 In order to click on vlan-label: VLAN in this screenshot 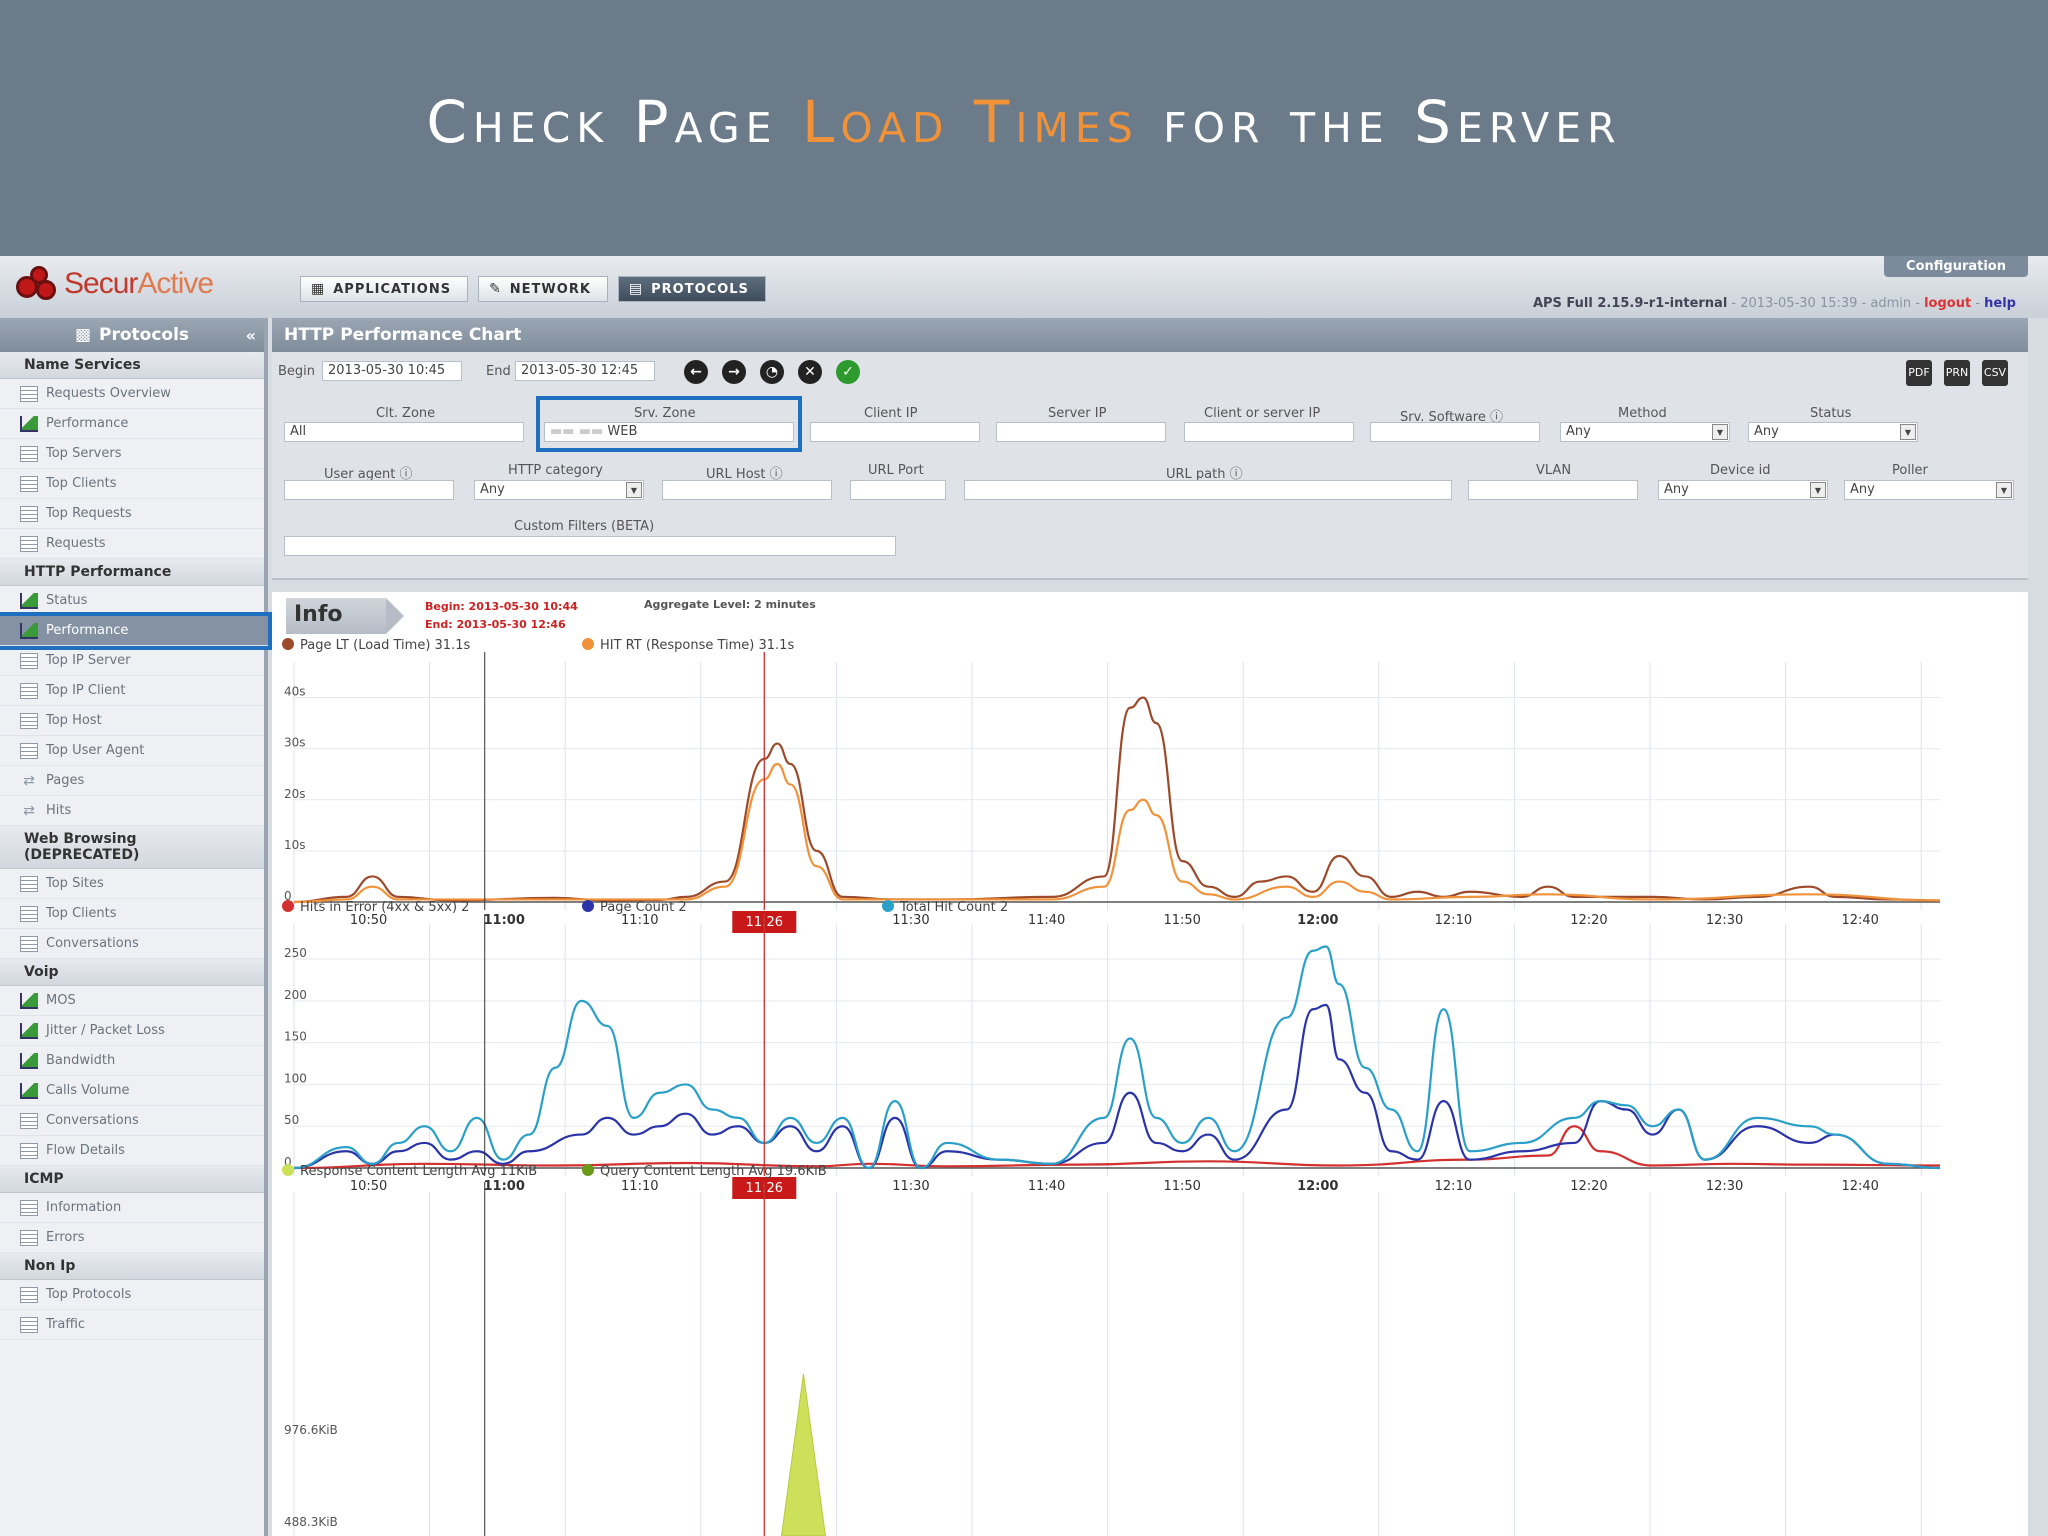, I will do `click(1554, 470)`.